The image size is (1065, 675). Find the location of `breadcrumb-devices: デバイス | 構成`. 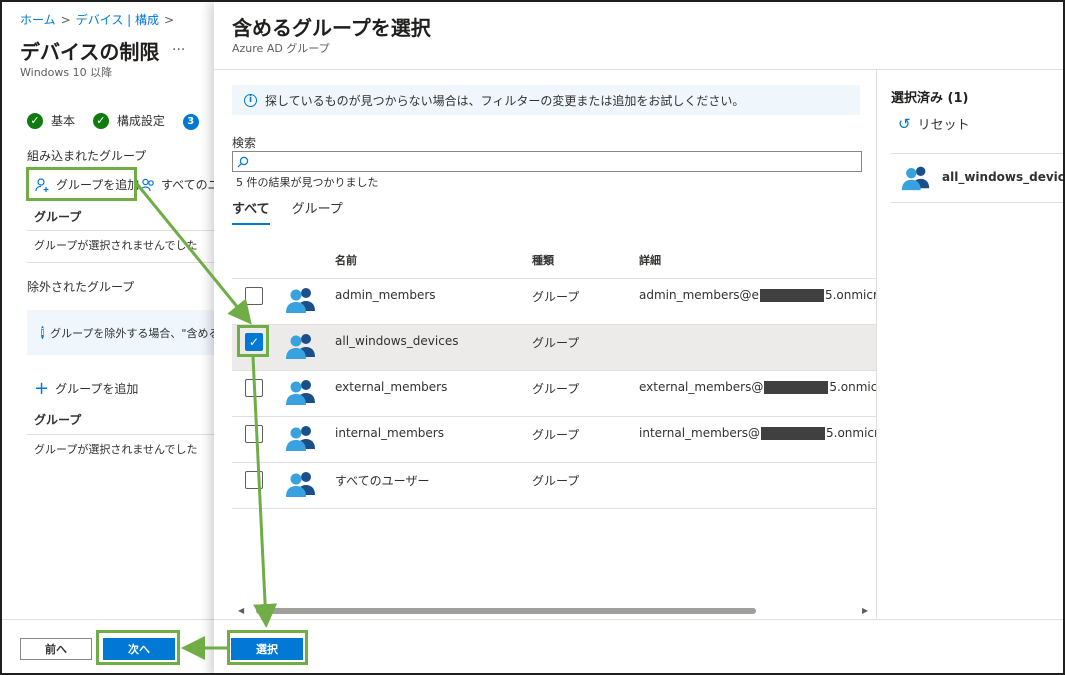

breadcrumb-devices: デバイス | 構成 is located at coordinates (117, 20).